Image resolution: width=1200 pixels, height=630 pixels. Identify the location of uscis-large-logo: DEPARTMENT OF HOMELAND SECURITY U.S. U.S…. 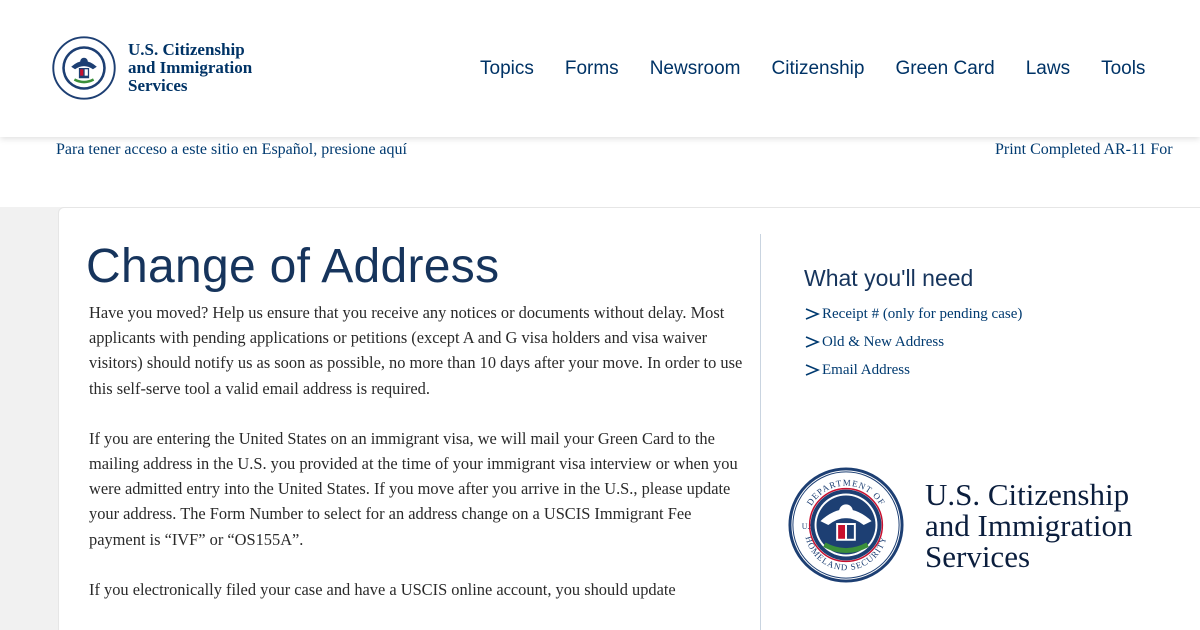
(959, 525).